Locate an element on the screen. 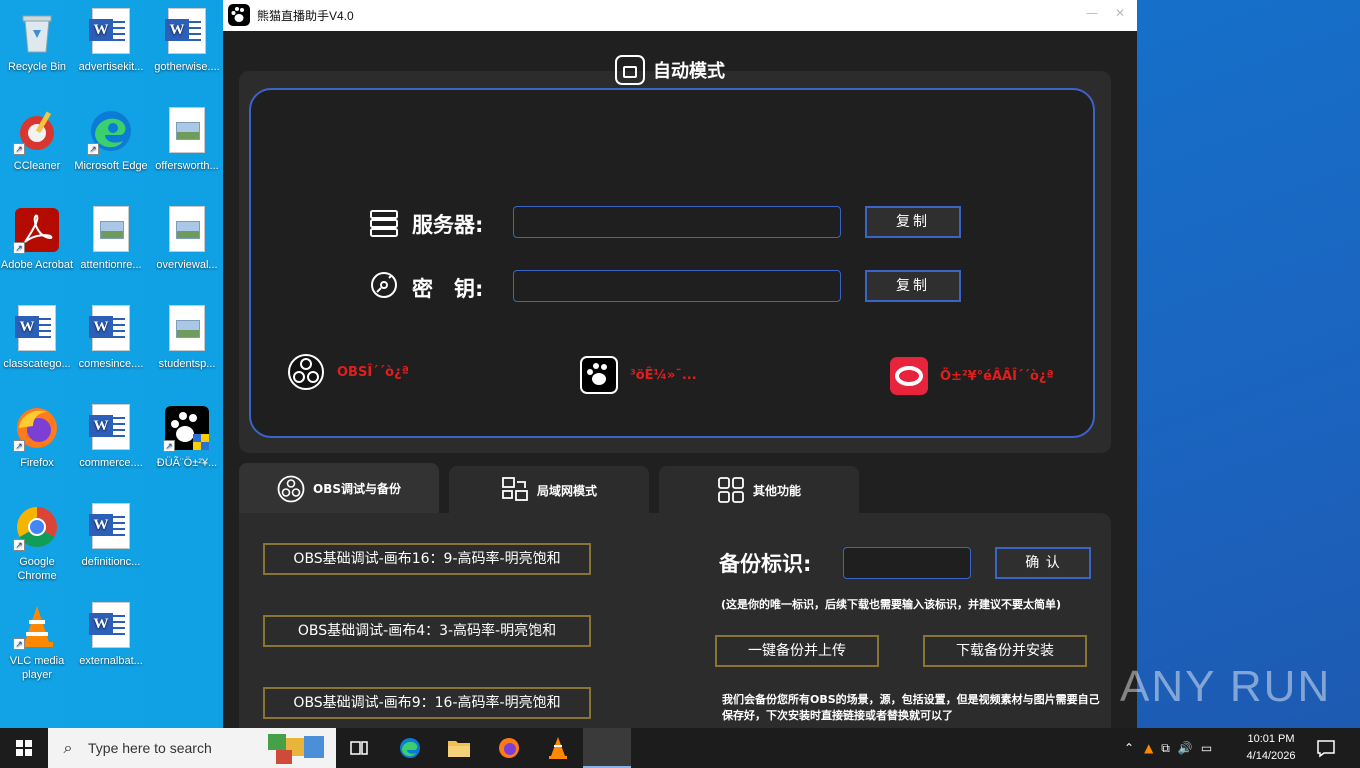  search-icon: ⌕ is located at coordinates (68, 747).